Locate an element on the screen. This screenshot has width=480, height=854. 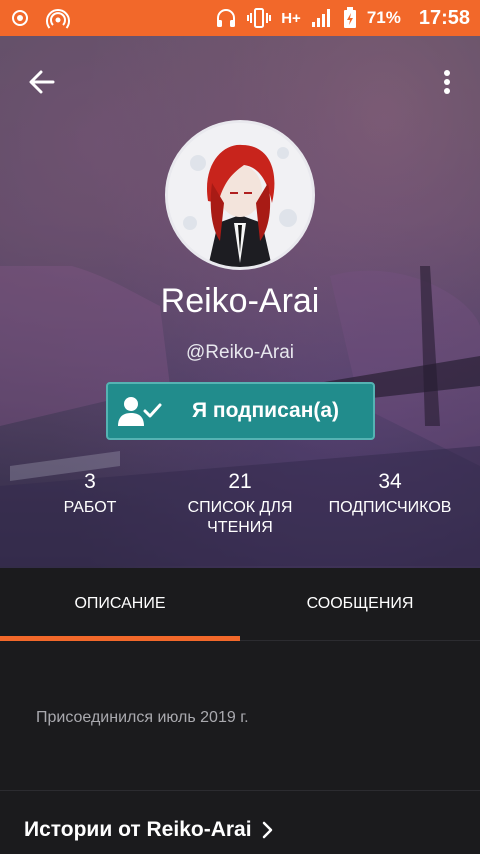
stories-header: Истории от Reiko-Arai is located at coordinates (149, 830).